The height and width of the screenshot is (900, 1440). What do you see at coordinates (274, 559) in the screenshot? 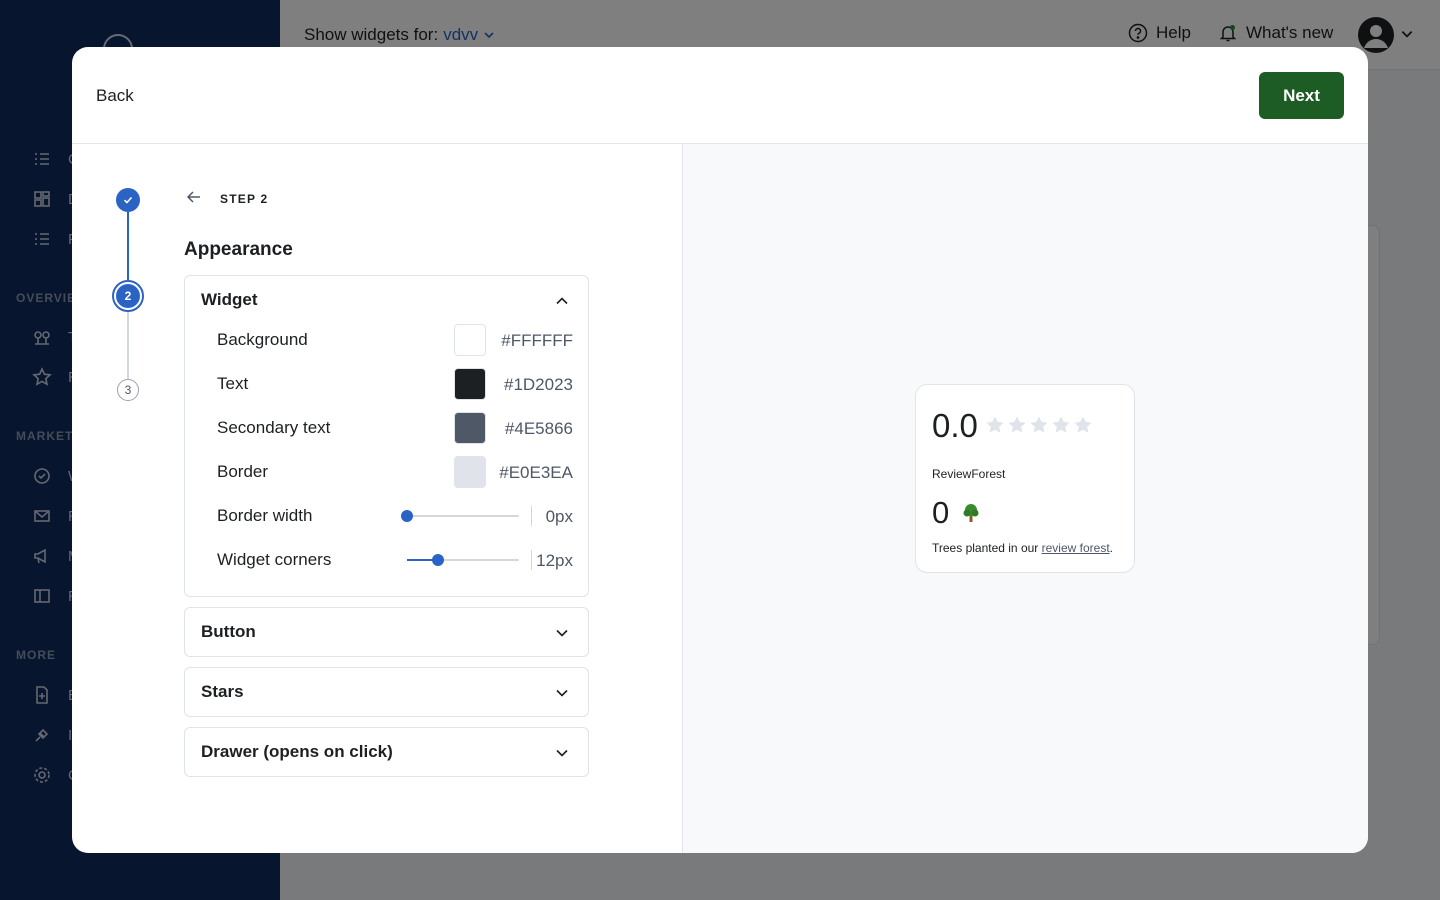
I see `widget-corners-label: Widget corners` at bounding box center [274, 559].